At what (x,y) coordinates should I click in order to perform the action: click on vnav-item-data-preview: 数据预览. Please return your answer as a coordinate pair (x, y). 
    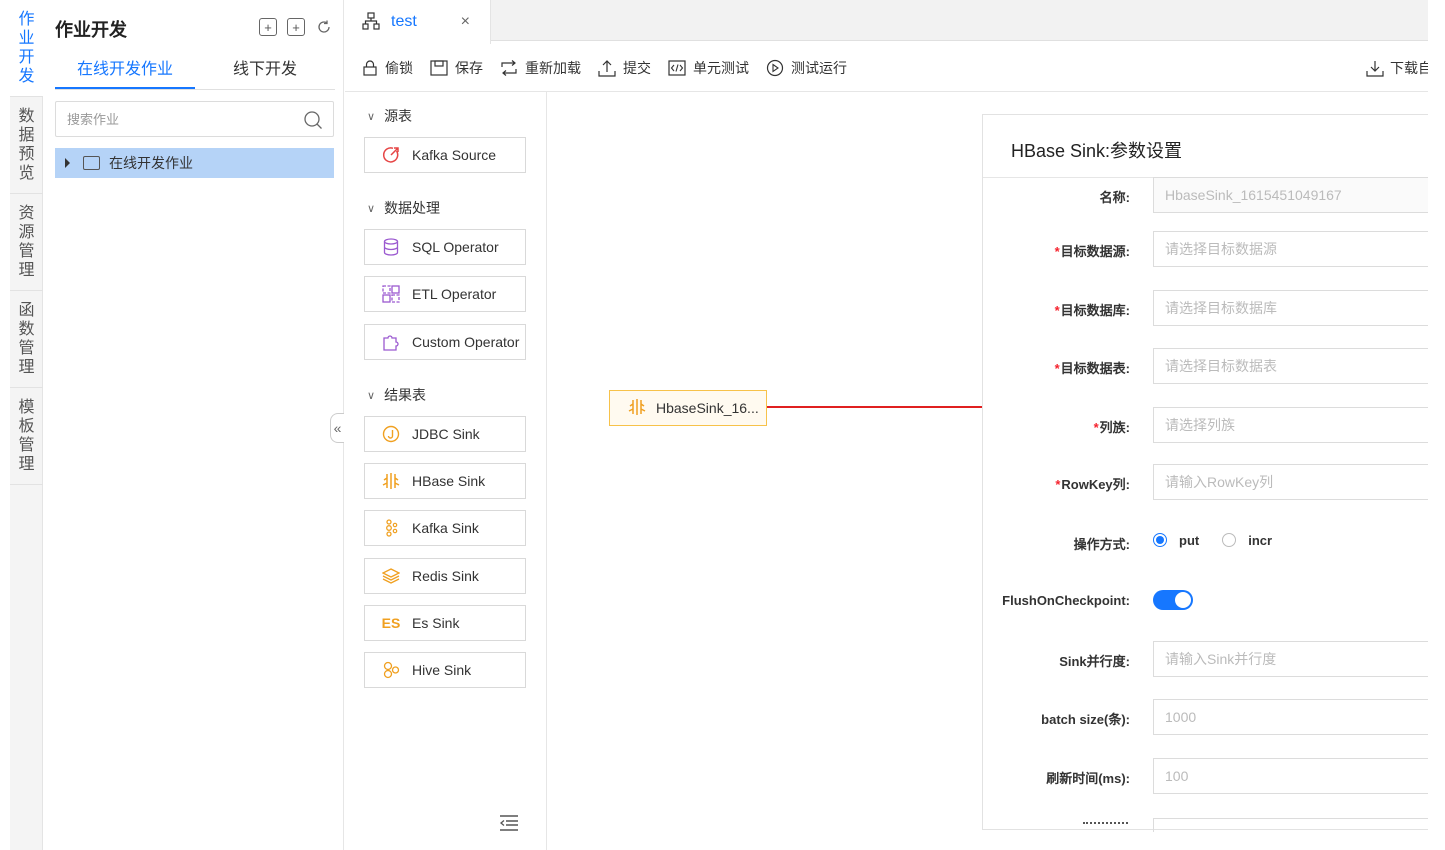
    Looking at the image, I should click on (26, 145).